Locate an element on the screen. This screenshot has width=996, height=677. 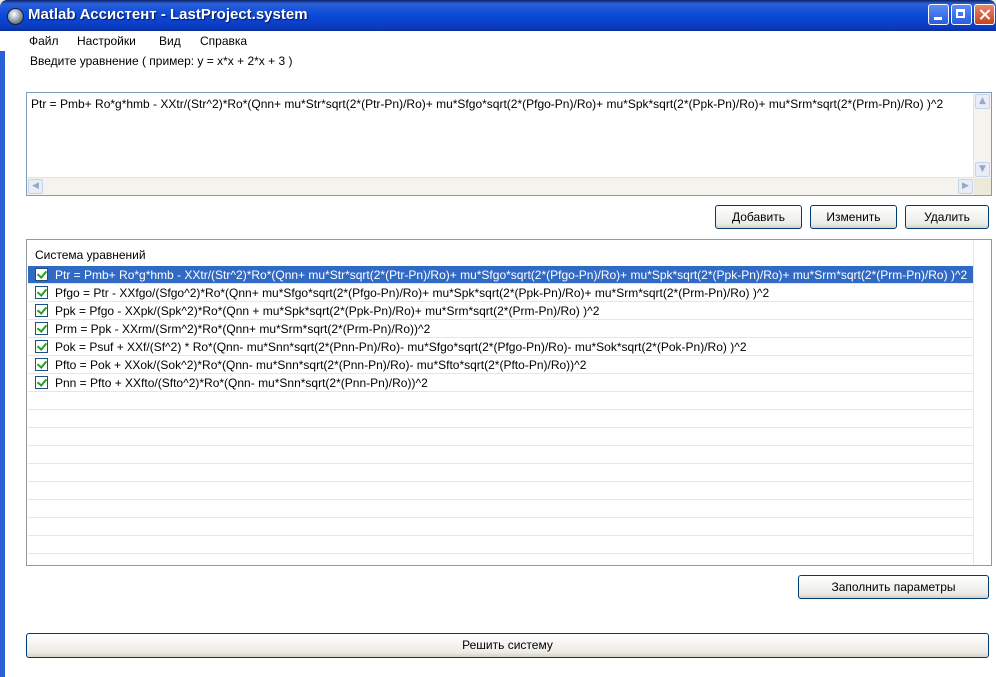
menu-view: Вид is located at coordinates (170, 41).